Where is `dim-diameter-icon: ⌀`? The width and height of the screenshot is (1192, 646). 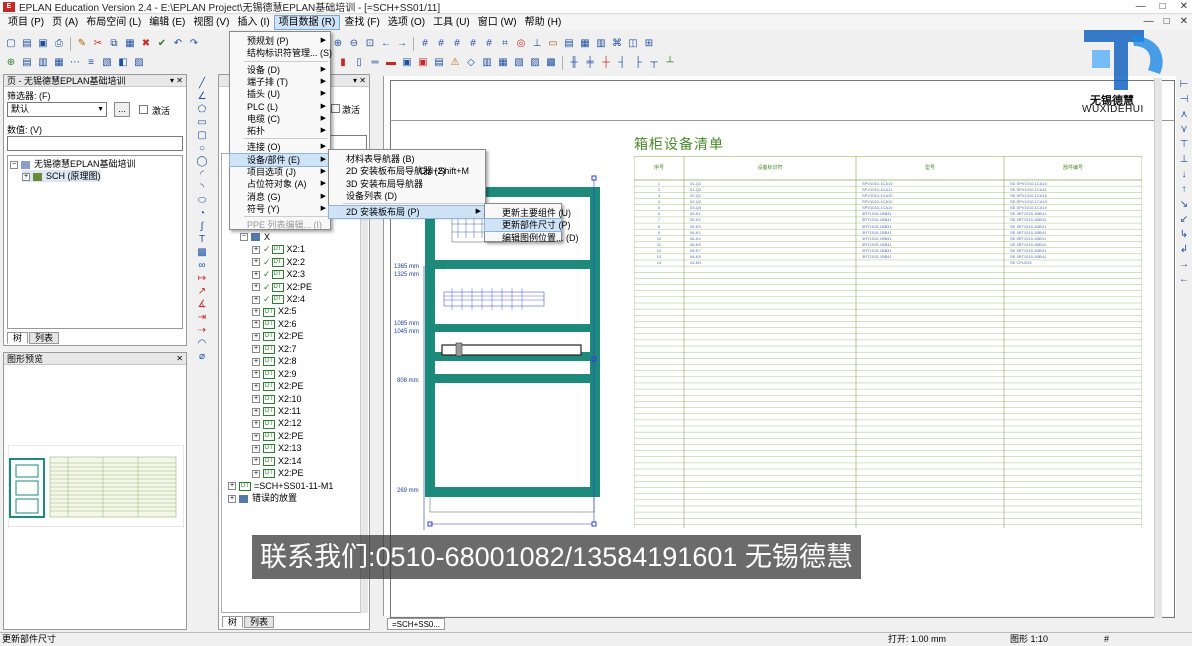
dim-diameter-icon: ⌀ is located at coordinates (202, 356).